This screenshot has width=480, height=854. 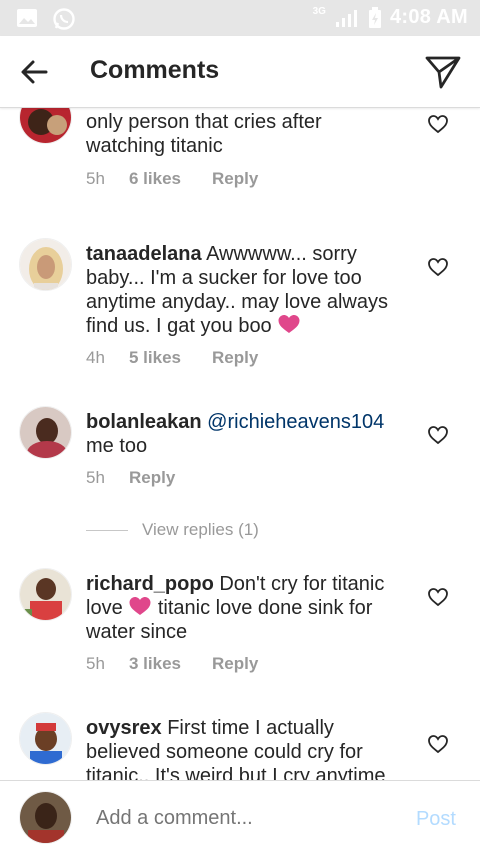 I want to click on comment-meta: 5h 6 likes Reply, so click(x=172, y=179).